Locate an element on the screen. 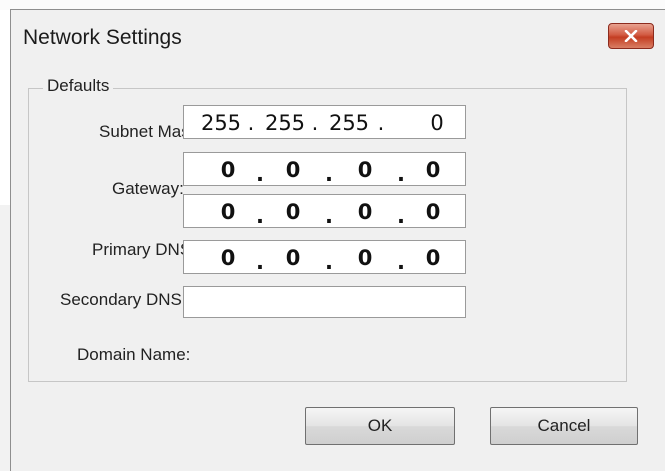 This screenshot has height=471, width=665. dialog-title: Network Settings is located at coordinates (102, 37).